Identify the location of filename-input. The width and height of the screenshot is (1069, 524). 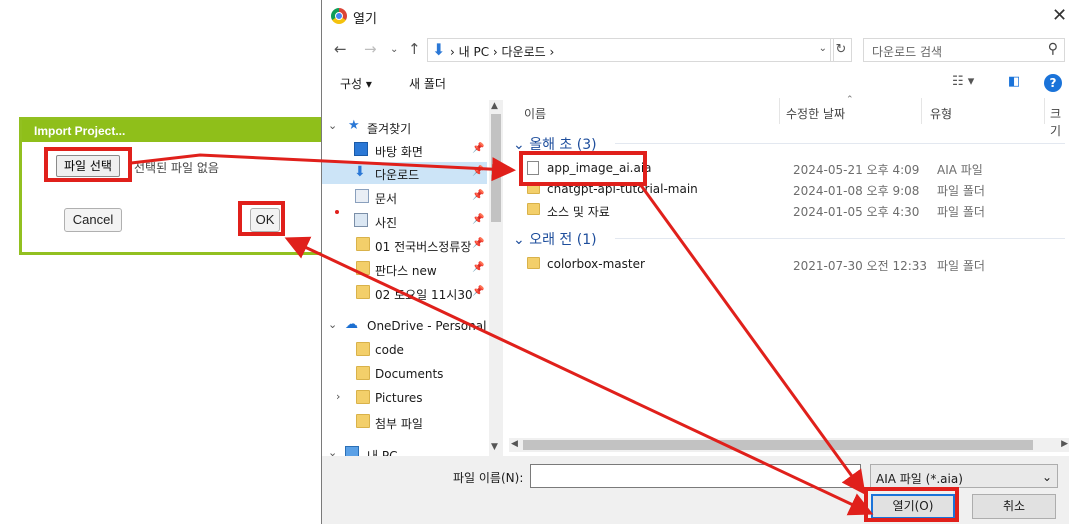
(695, 476).